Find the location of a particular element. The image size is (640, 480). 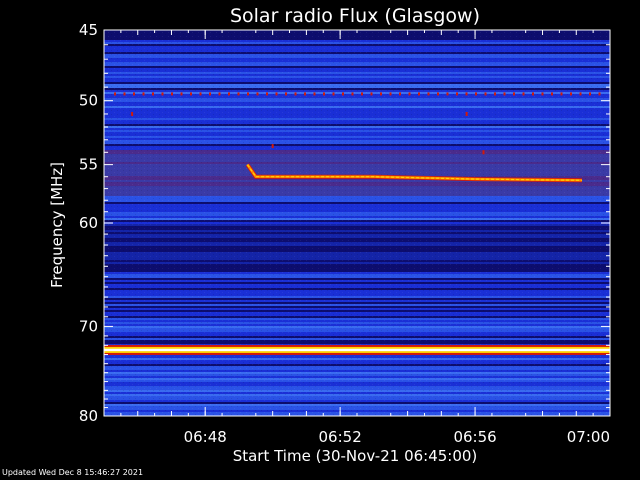

bright-band is located at coordinates (357, 350).